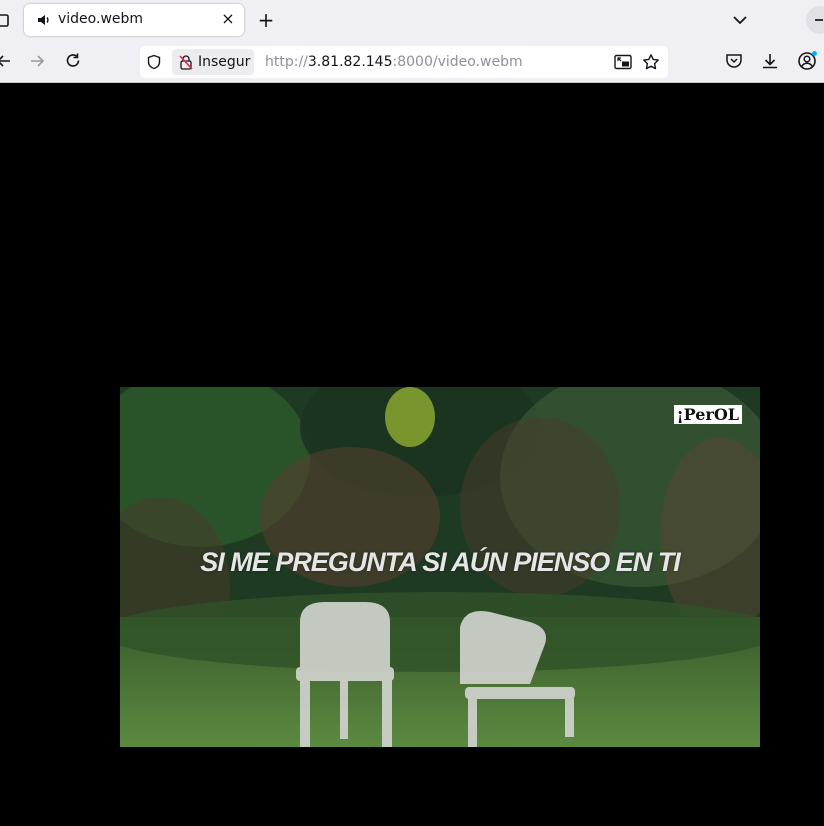  Describe the element at coordinates (440, 562) in the screenshot. I see `video-subtitle: SI ME PREGUNTA SI AÚN PIENSO EN TI` at that location.